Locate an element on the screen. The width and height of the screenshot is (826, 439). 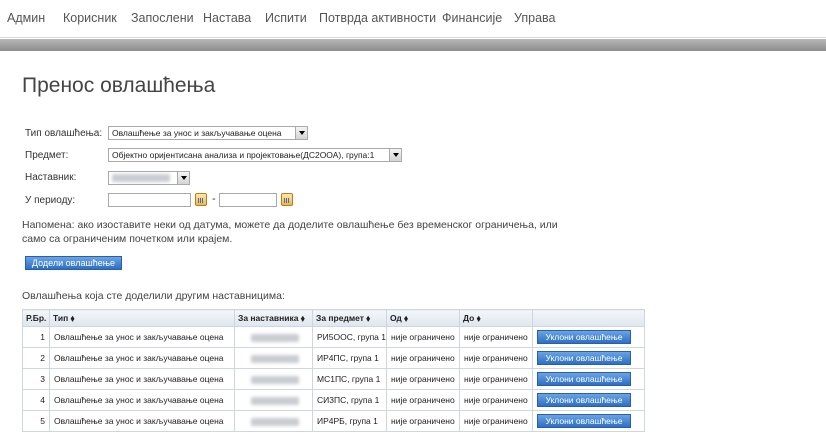
type-select-value: Овлашћење за унос и закључавање оцена is located at coordinates (197, 133).